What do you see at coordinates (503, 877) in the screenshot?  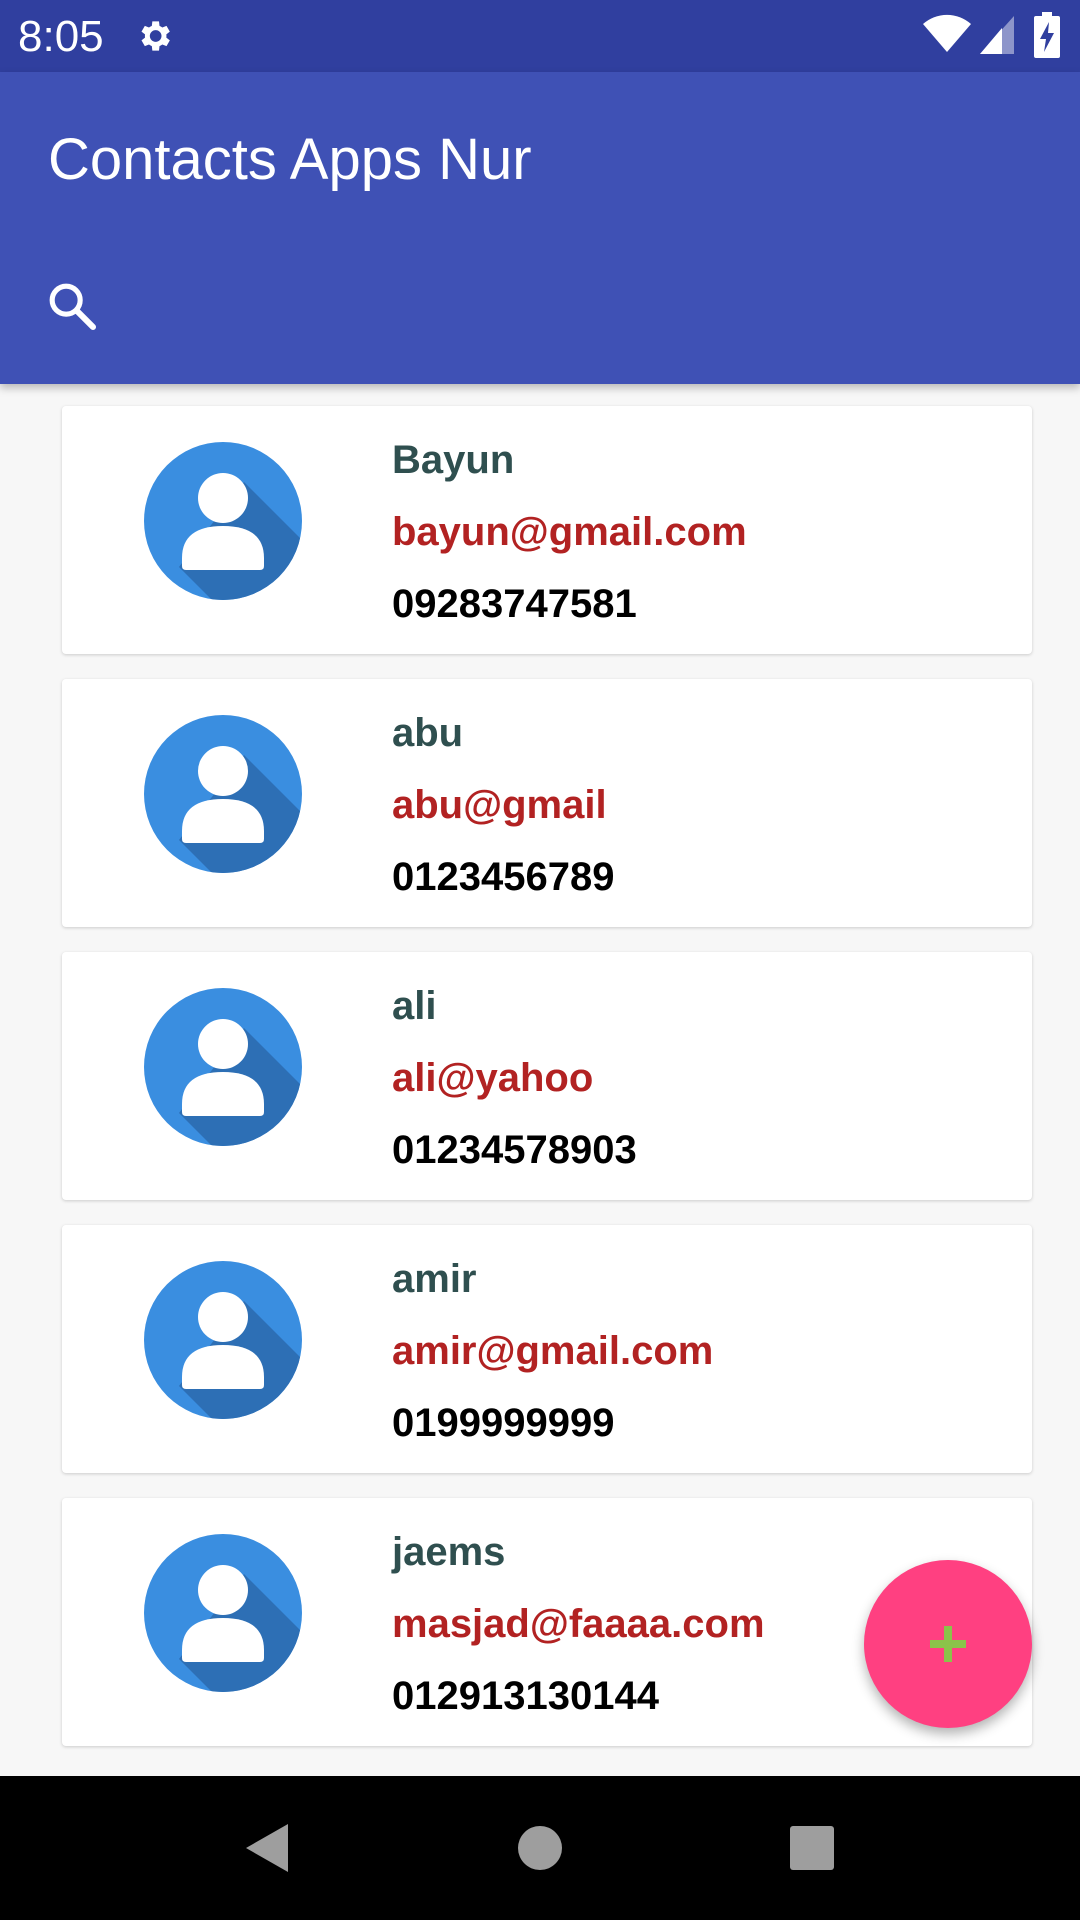 I see `contact-phone: 0123456789` at bounding box center [503, 877].